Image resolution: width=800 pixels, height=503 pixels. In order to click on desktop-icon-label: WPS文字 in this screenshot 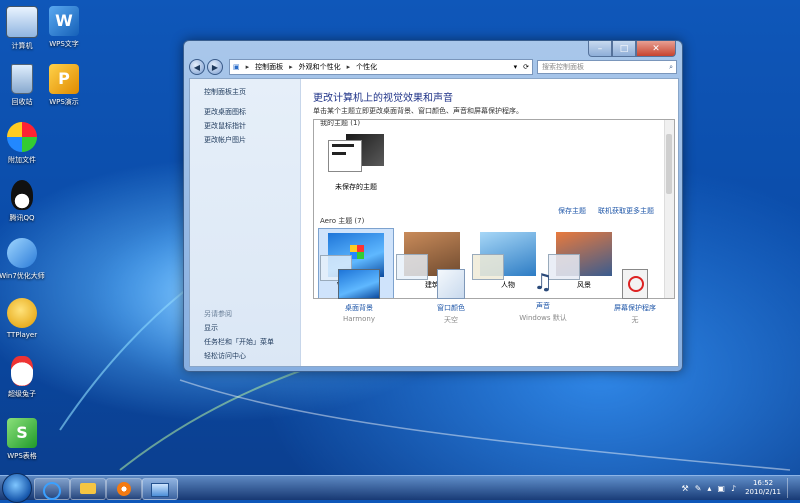, I will do `click(64, 44)`.